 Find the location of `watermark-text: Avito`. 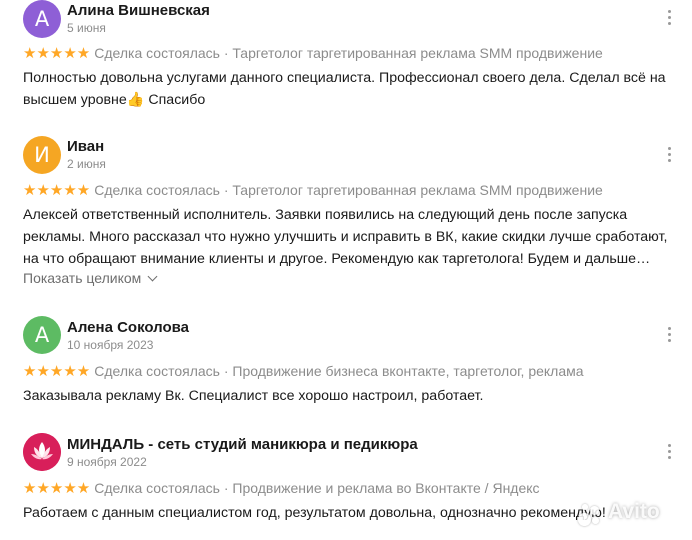

watermark-text: Avito is located at coordinates (634, 511).